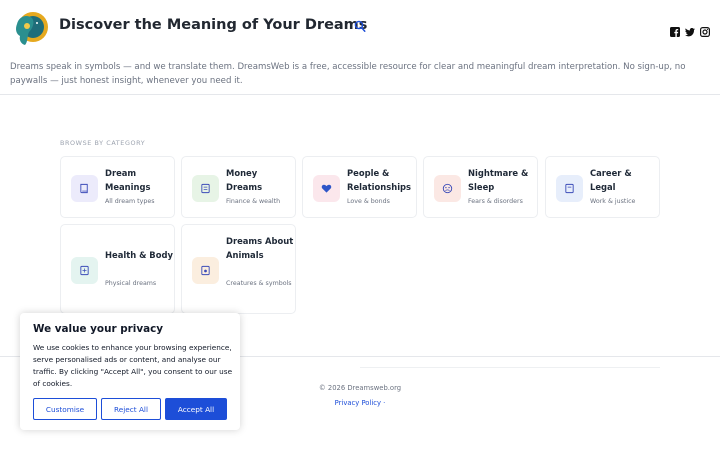 The width and height of the screenshot is (720, 450). I want to click on facebook-icon, so click(675, 29).